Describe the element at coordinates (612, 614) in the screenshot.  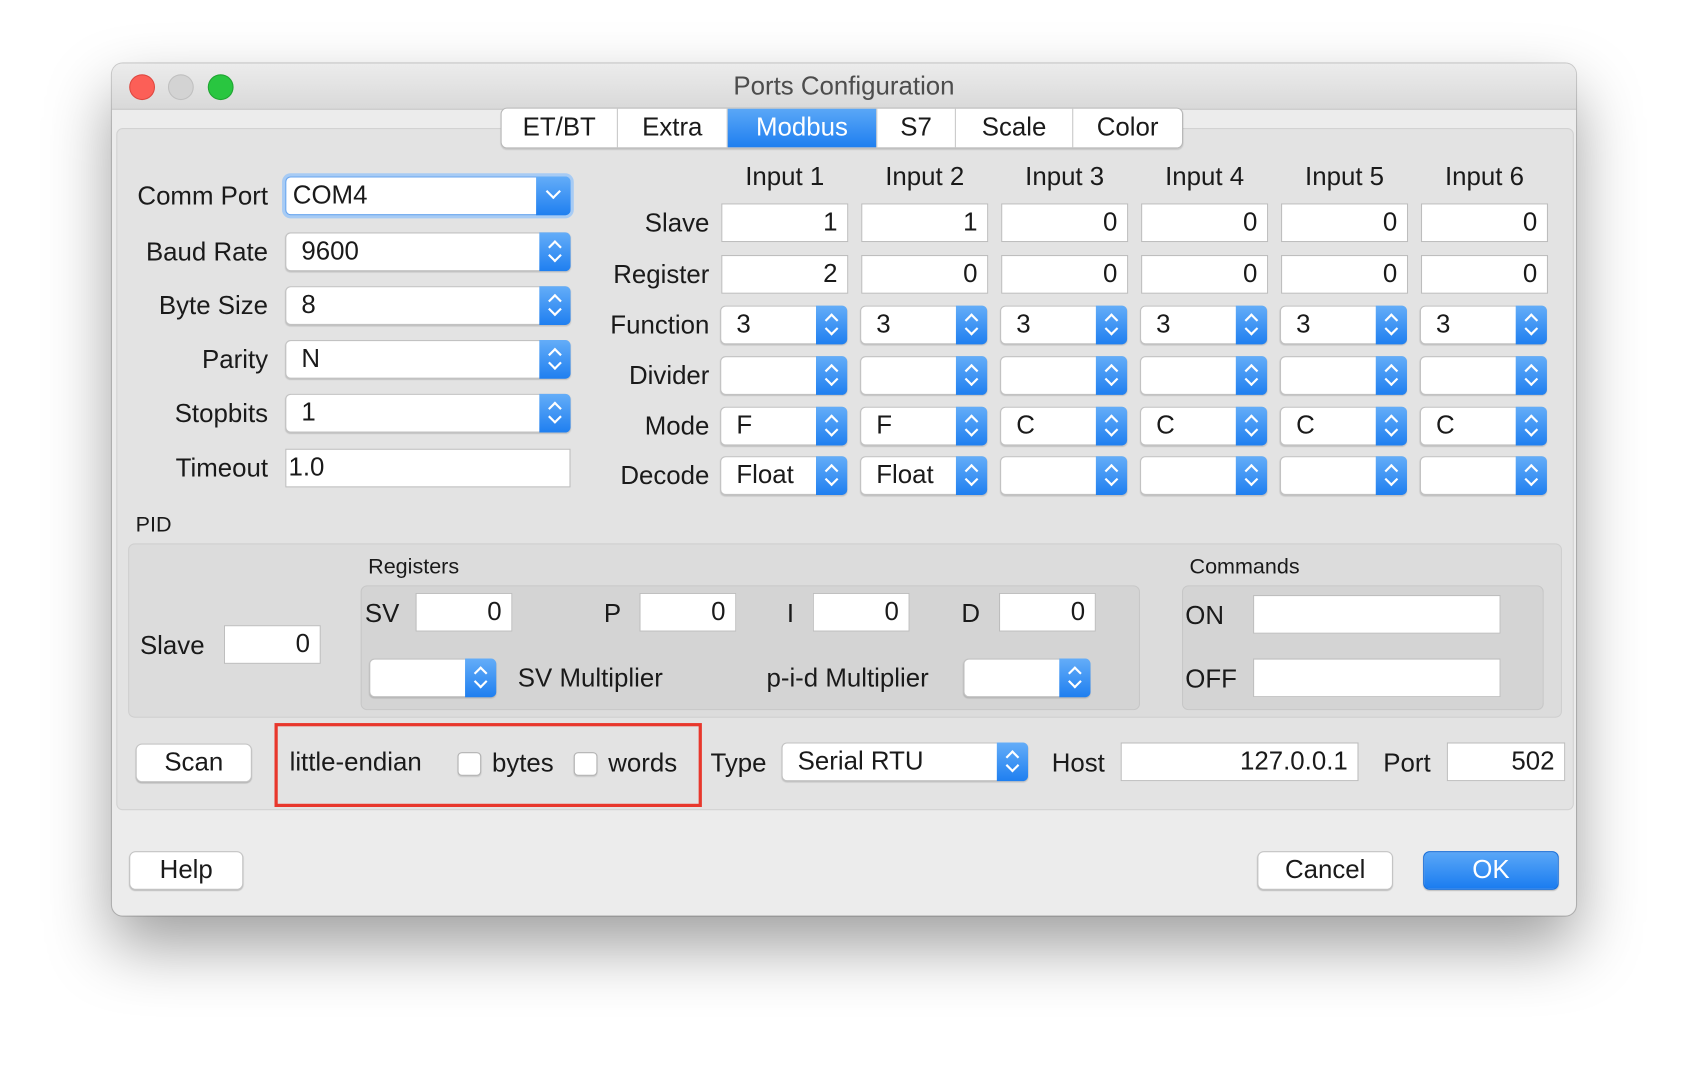
I see `p-label: P` at that location.